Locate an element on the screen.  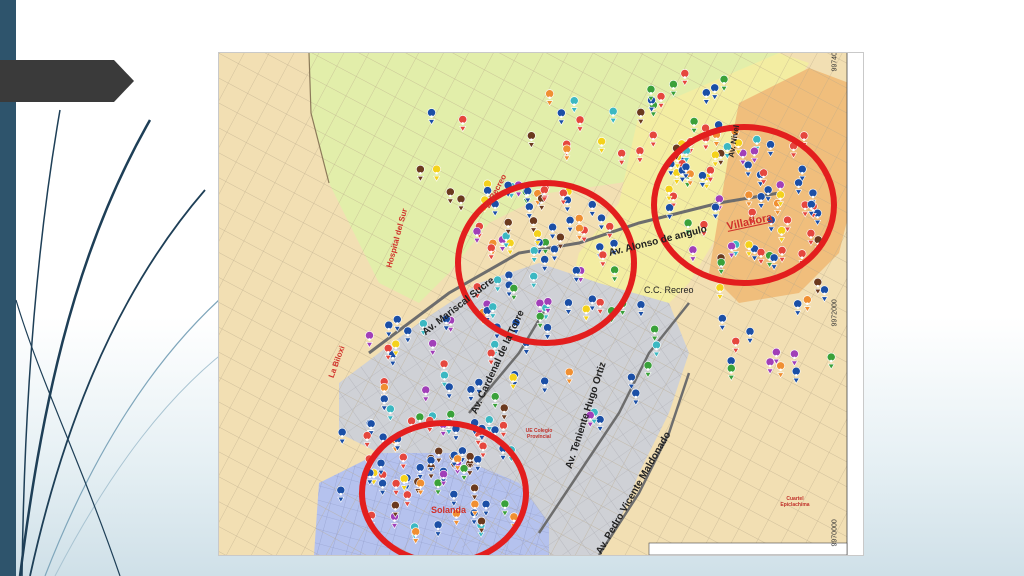
map-coordinate-strip is located at coordinates (855, 304).